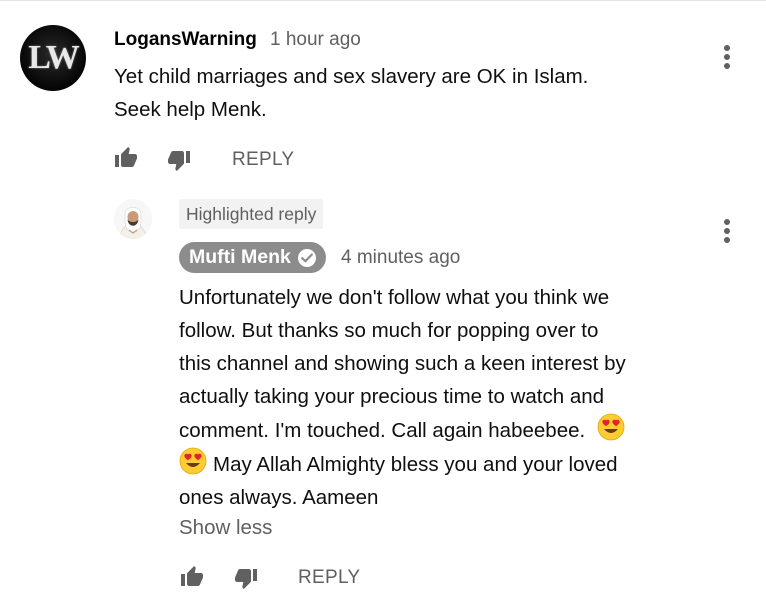  I want to click on comment-like-button, so click(126, 160).